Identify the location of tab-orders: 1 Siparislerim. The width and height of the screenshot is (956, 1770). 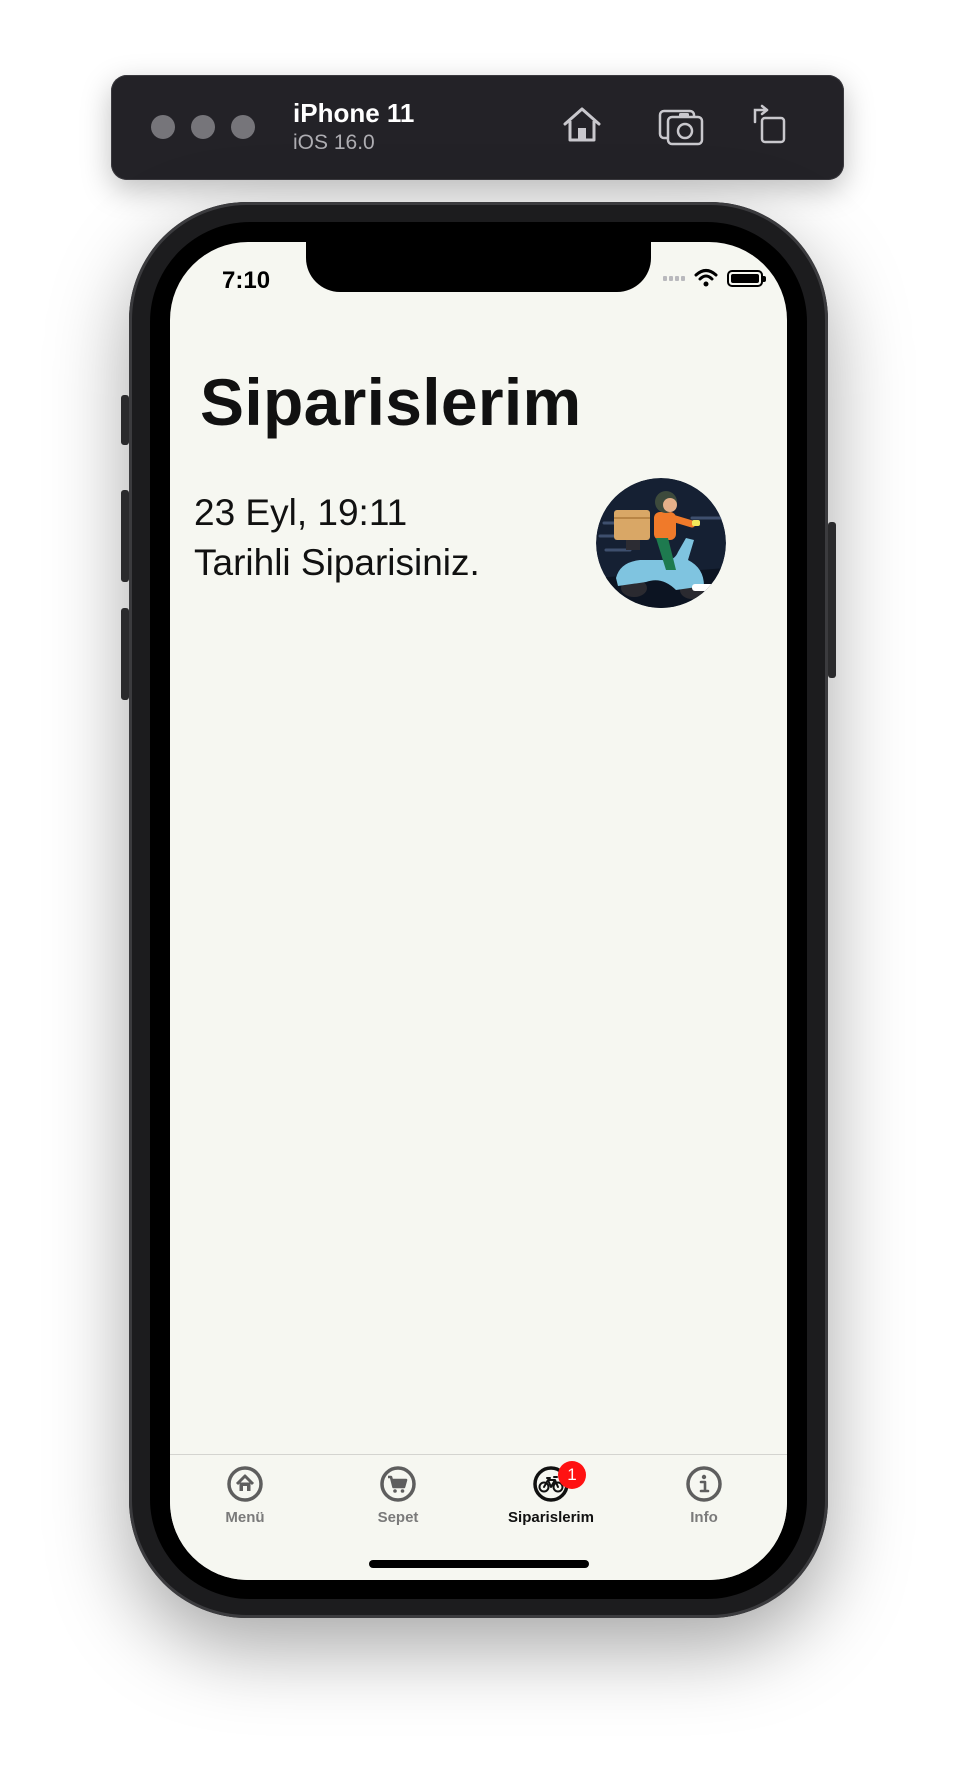
(551, 1503).